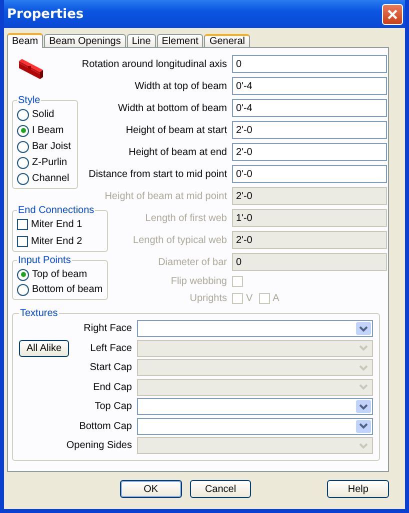 The height and width of the screenshot is (513, 409). What do you see at coordinates (51, 146) in the screenshot?
I see `radio-label: Bar Joist` at bounding box center [51, 146].